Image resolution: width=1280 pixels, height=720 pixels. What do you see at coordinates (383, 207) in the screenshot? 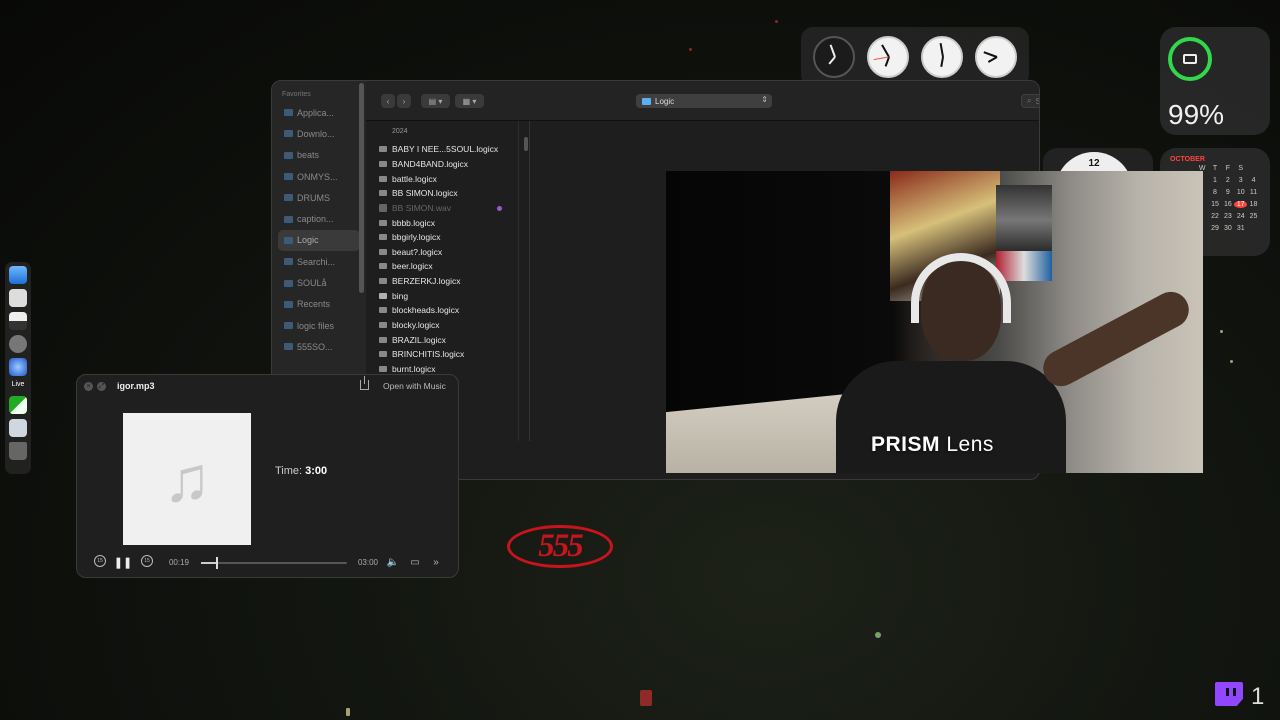
I see `audio-file-icon` at bounding box center [383, 207].